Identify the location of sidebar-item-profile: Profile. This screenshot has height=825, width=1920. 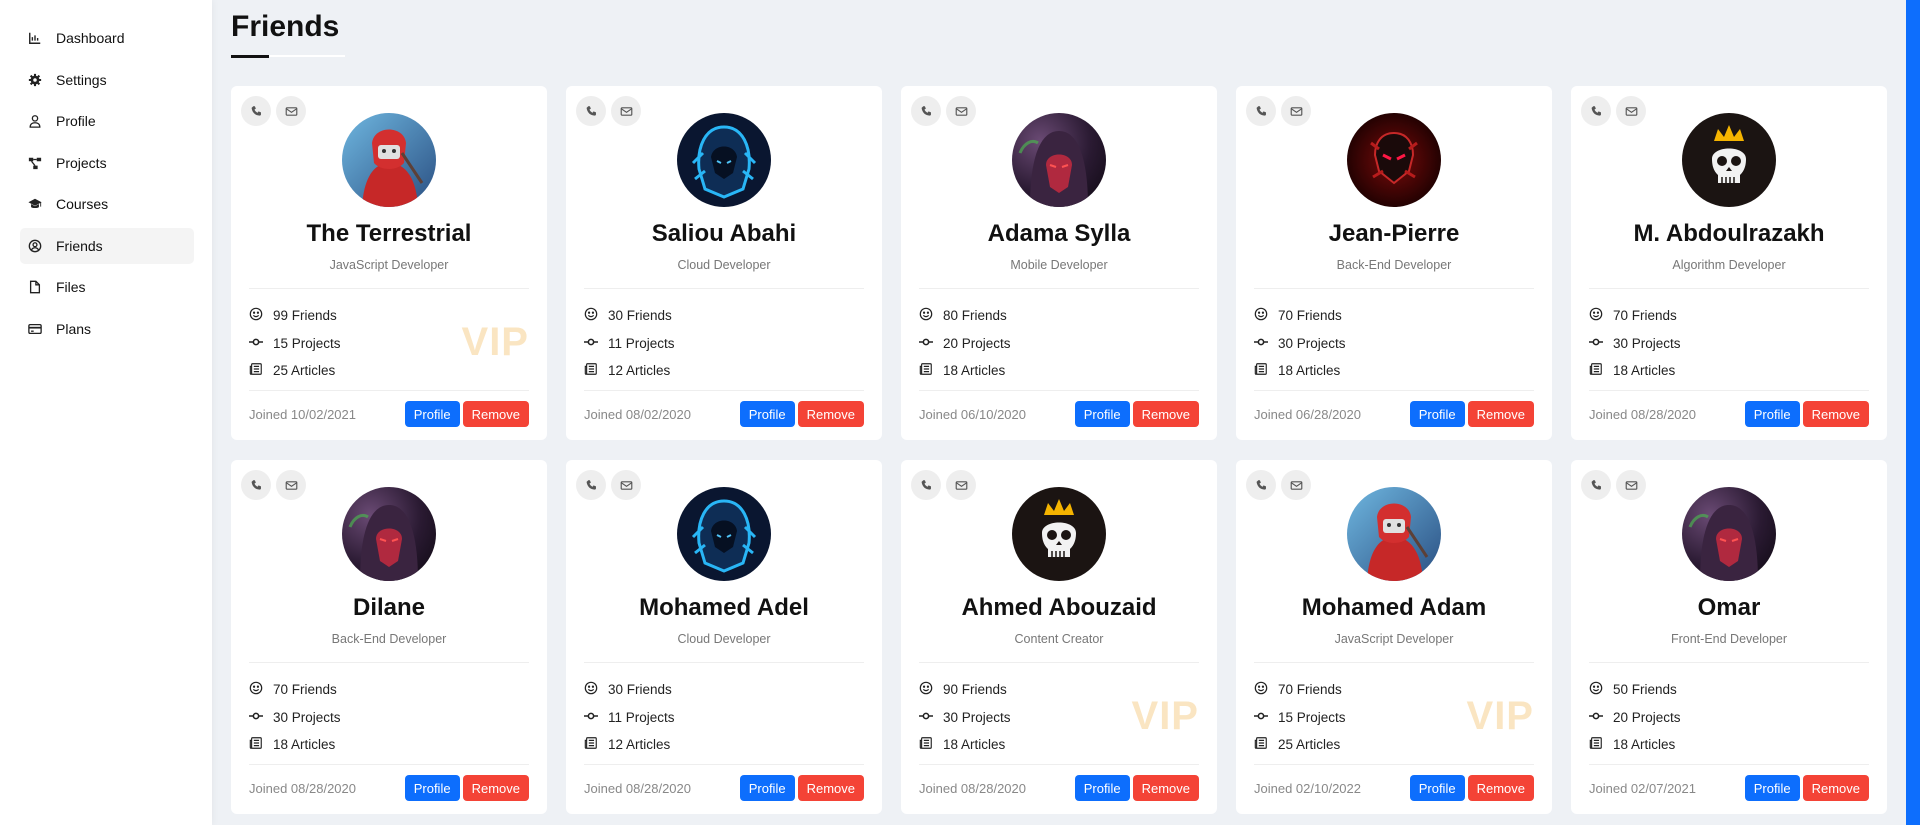
(107, 121).